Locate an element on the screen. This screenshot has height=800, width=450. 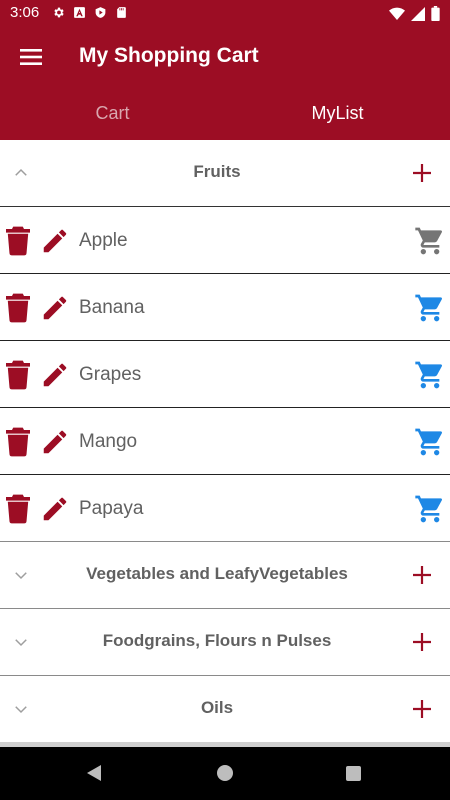
home-icon is located at coordinates (225, 773).